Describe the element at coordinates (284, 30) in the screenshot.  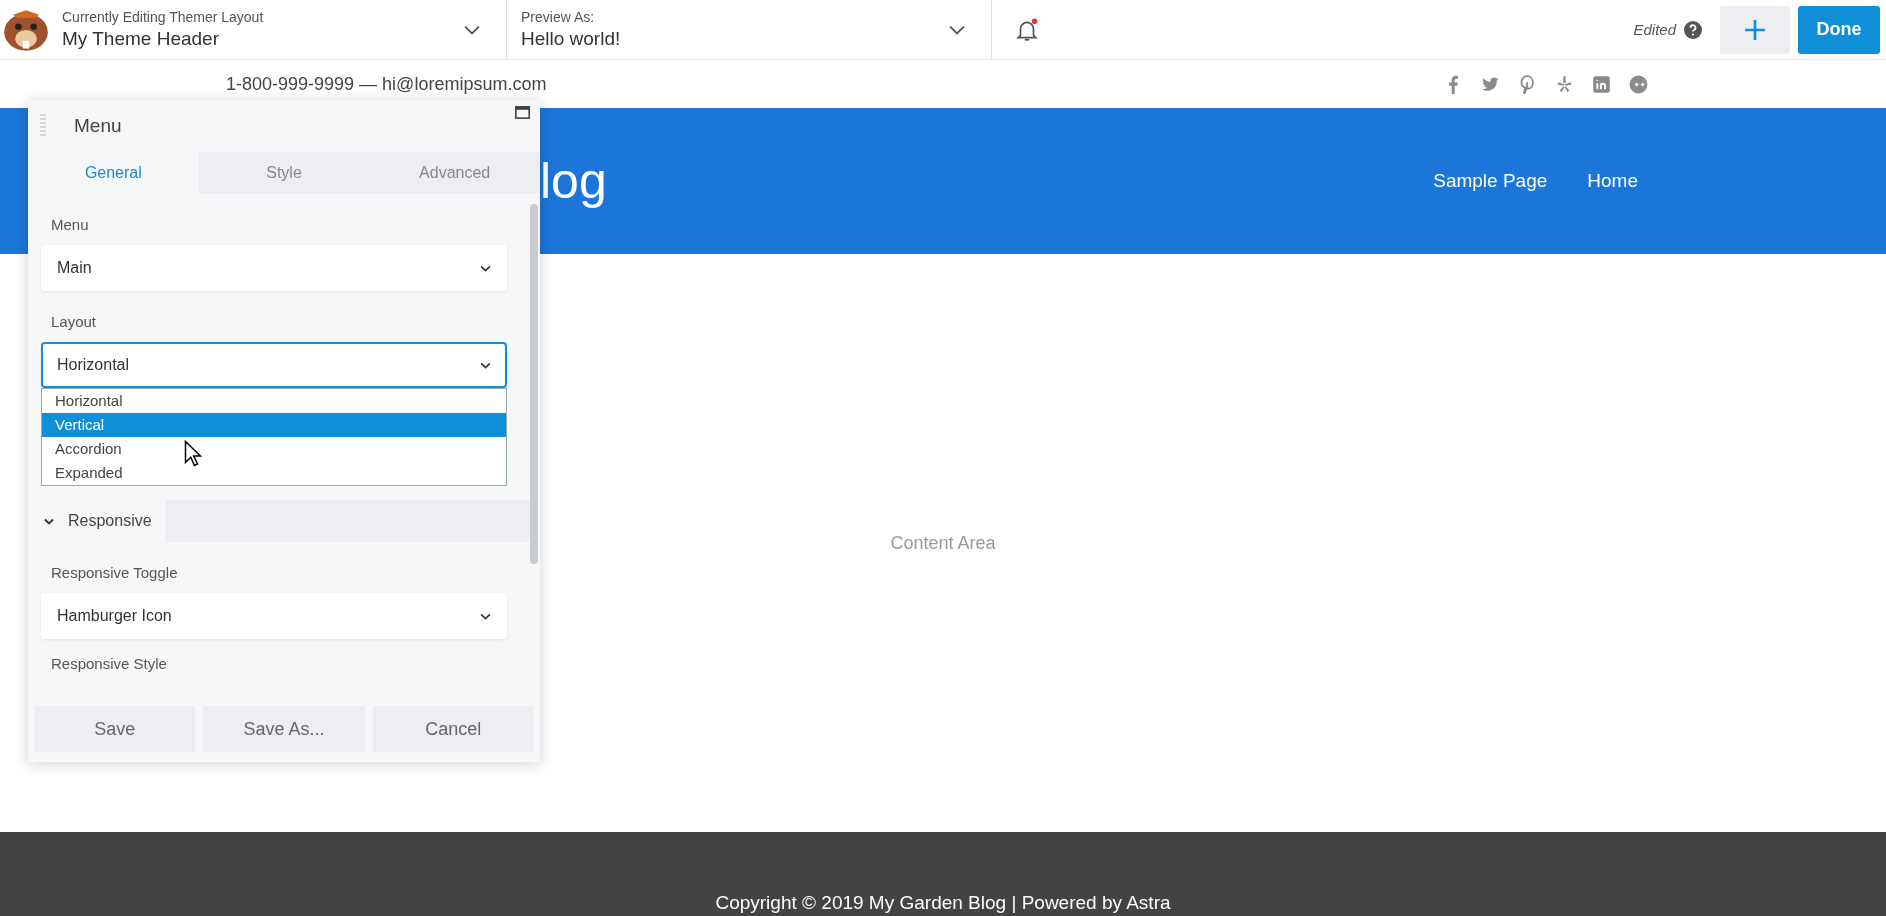
I see `layout-selector: Currently Editing Themer Layout My Theme Header` at that location.